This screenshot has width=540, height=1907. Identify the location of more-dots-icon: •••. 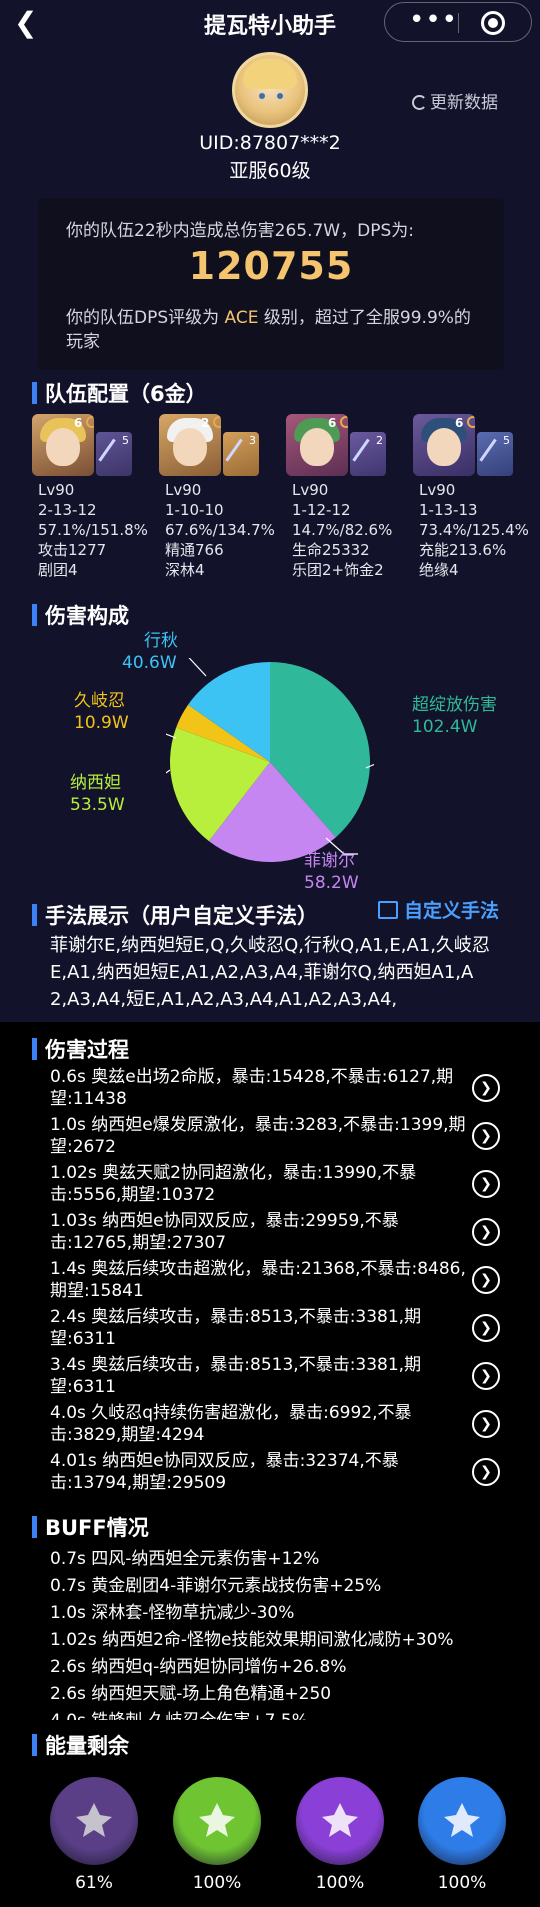
(433, 20).